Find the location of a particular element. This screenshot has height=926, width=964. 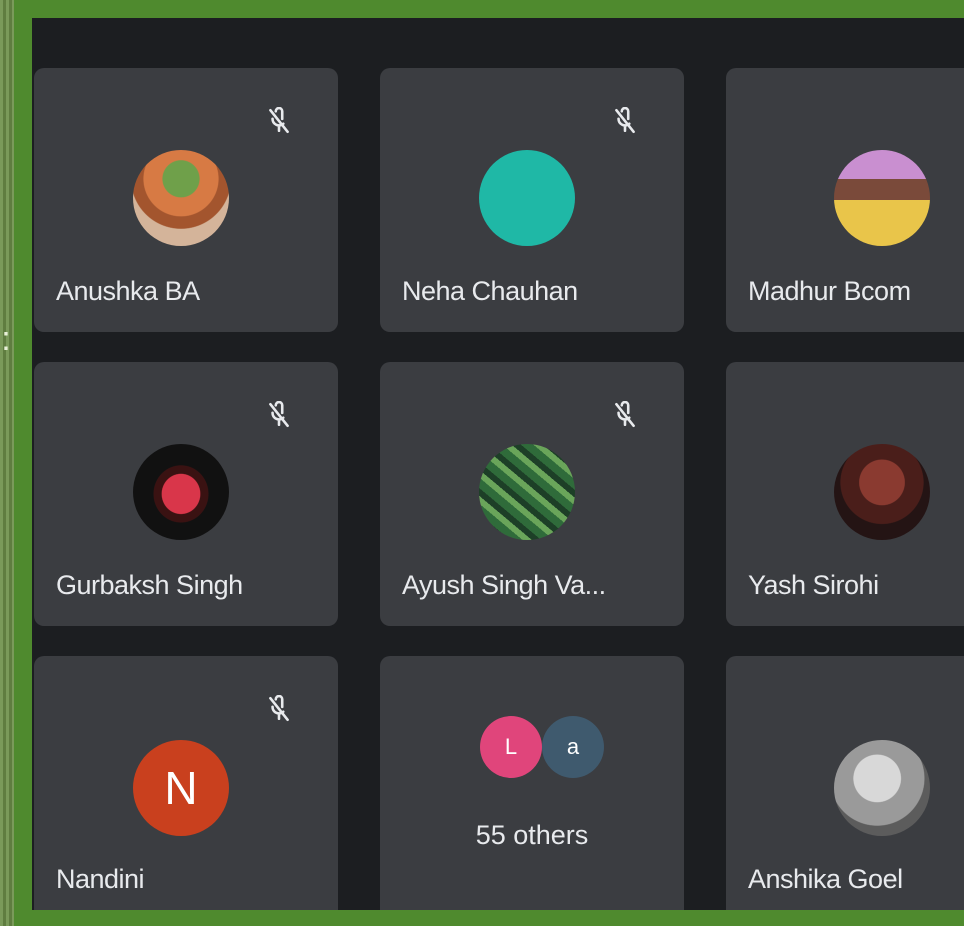

participant-name: Madhur Bcom is located at coordinates (829, 291).